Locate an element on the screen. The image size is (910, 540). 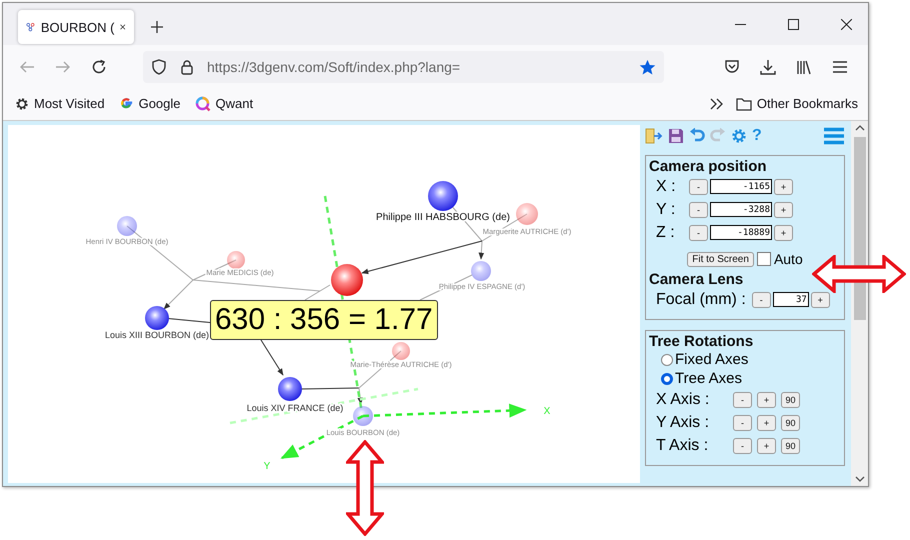
library-icon is located at coordinates (804, 67).